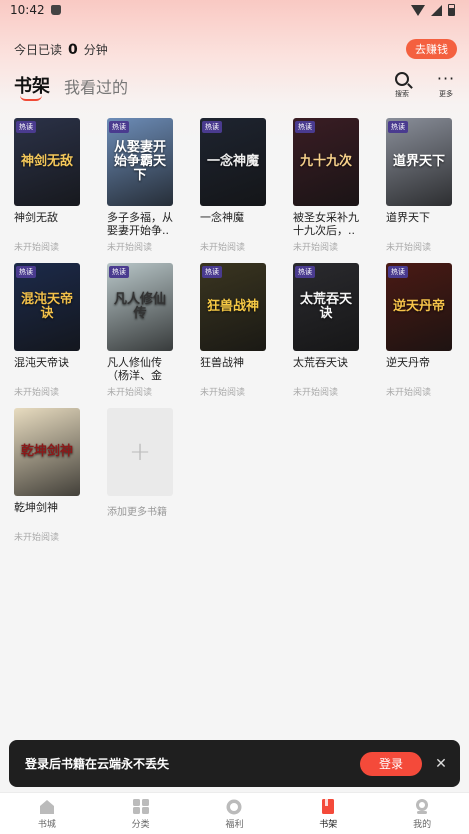 This screenshot has width=469, height=834. What do you see at coordinates (47, 806) in the screenshot?
I see `home-icon` at bounding box center [47, 806].